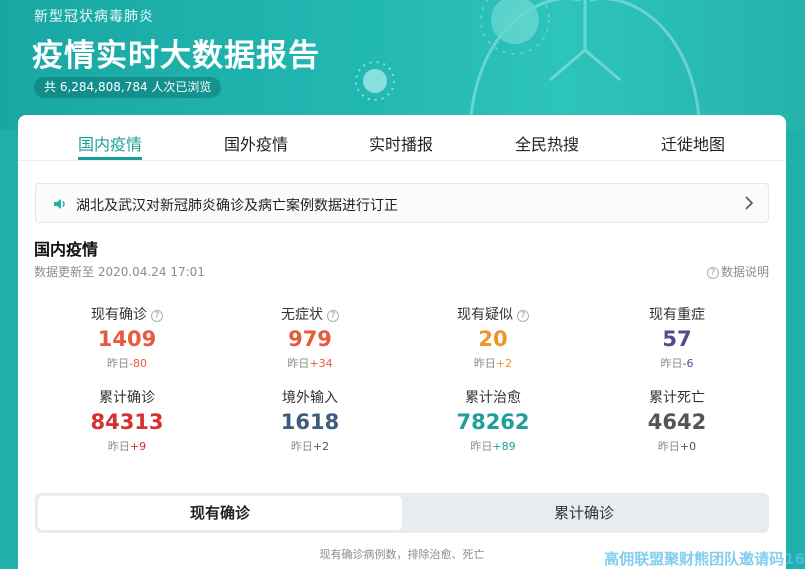 The width and height of the screenshot is (805, 569). I want to click on hero-subtitle: 新型冠状病毒肺炎, so click(94, 17).